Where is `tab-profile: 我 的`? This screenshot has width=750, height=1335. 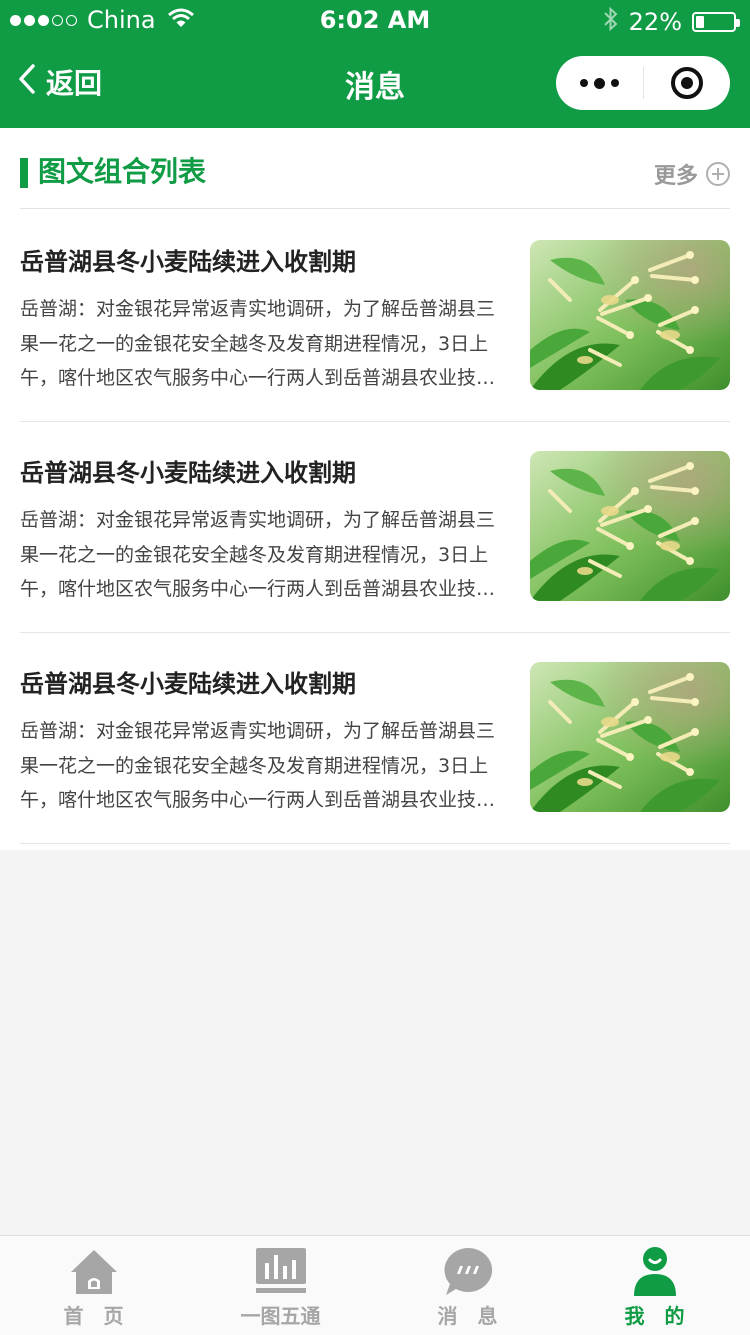 tab-profile: 我 的 is located at coordinates (654, 1285).